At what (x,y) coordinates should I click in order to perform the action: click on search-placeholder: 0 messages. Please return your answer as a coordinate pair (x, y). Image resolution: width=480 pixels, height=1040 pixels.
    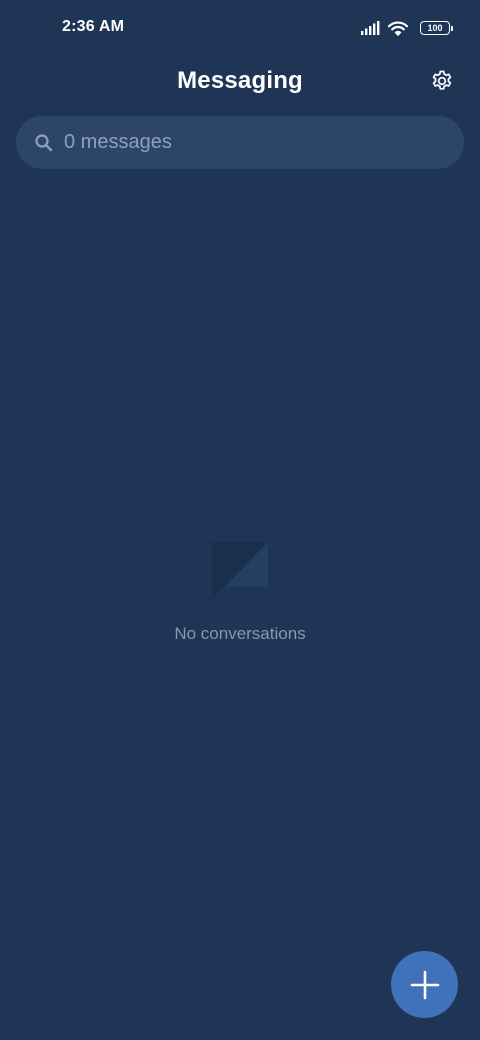
    Looking at the image, I should click on (118, 142).